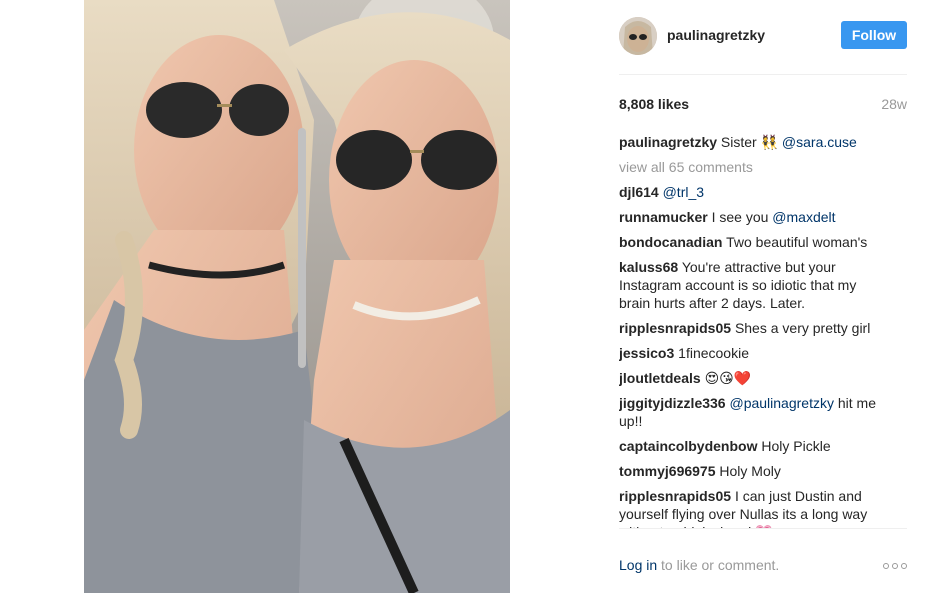  Describe the element at coordinates (660, 378) in the screenshot. I see `comment-username: jloutletdeals` at that location.